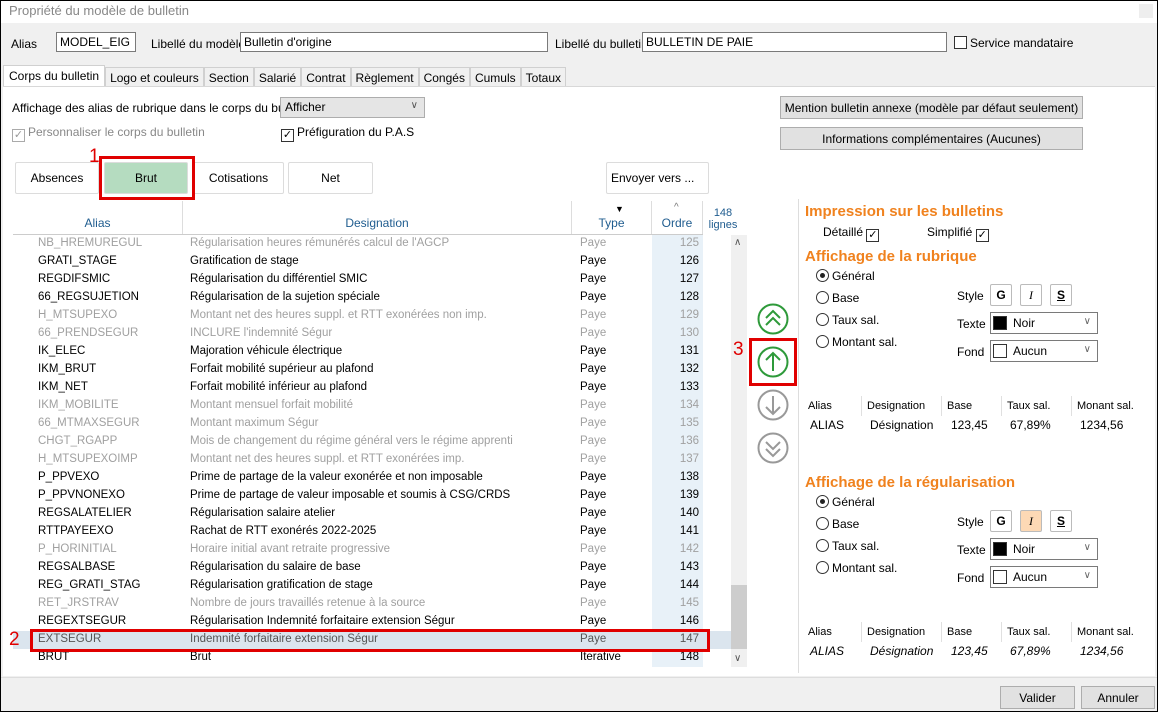  I want to click on tab-8: Totaux, so click(543, 77).